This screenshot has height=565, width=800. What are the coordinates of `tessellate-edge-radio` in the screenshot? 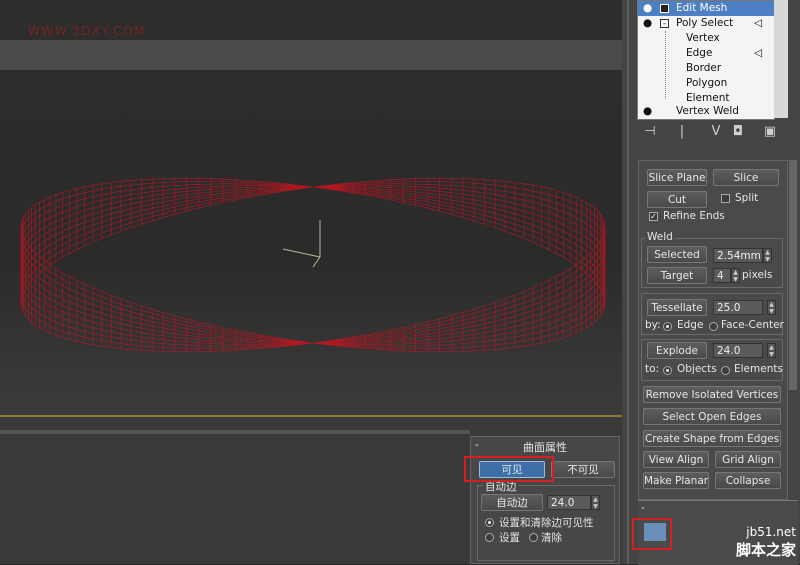 It's located at (667, 326).